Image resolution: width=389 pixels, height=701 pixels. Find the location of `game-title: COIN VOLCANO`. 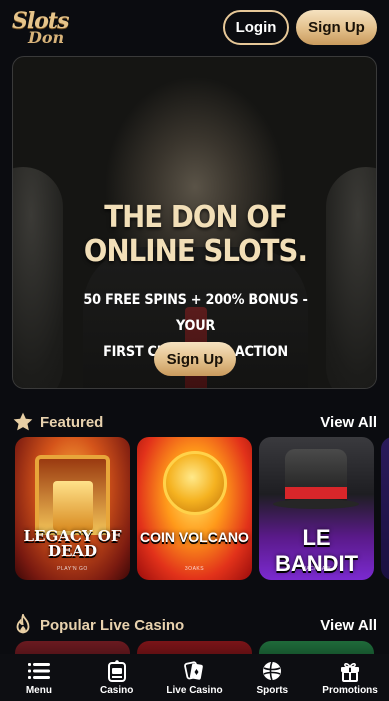

game-title: COIN VOLCANO is located at coordinates (194, 537).